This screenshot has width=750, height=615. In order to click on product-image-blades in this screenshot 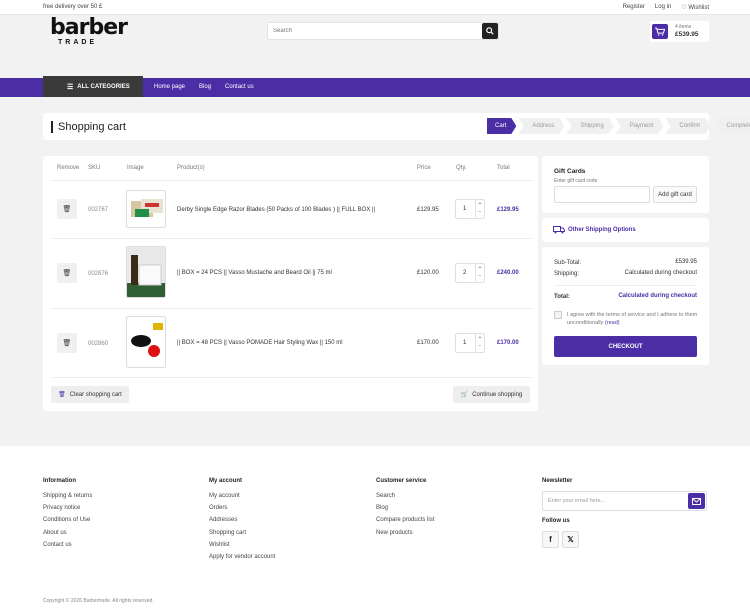, I will do `click(146, 209)`.